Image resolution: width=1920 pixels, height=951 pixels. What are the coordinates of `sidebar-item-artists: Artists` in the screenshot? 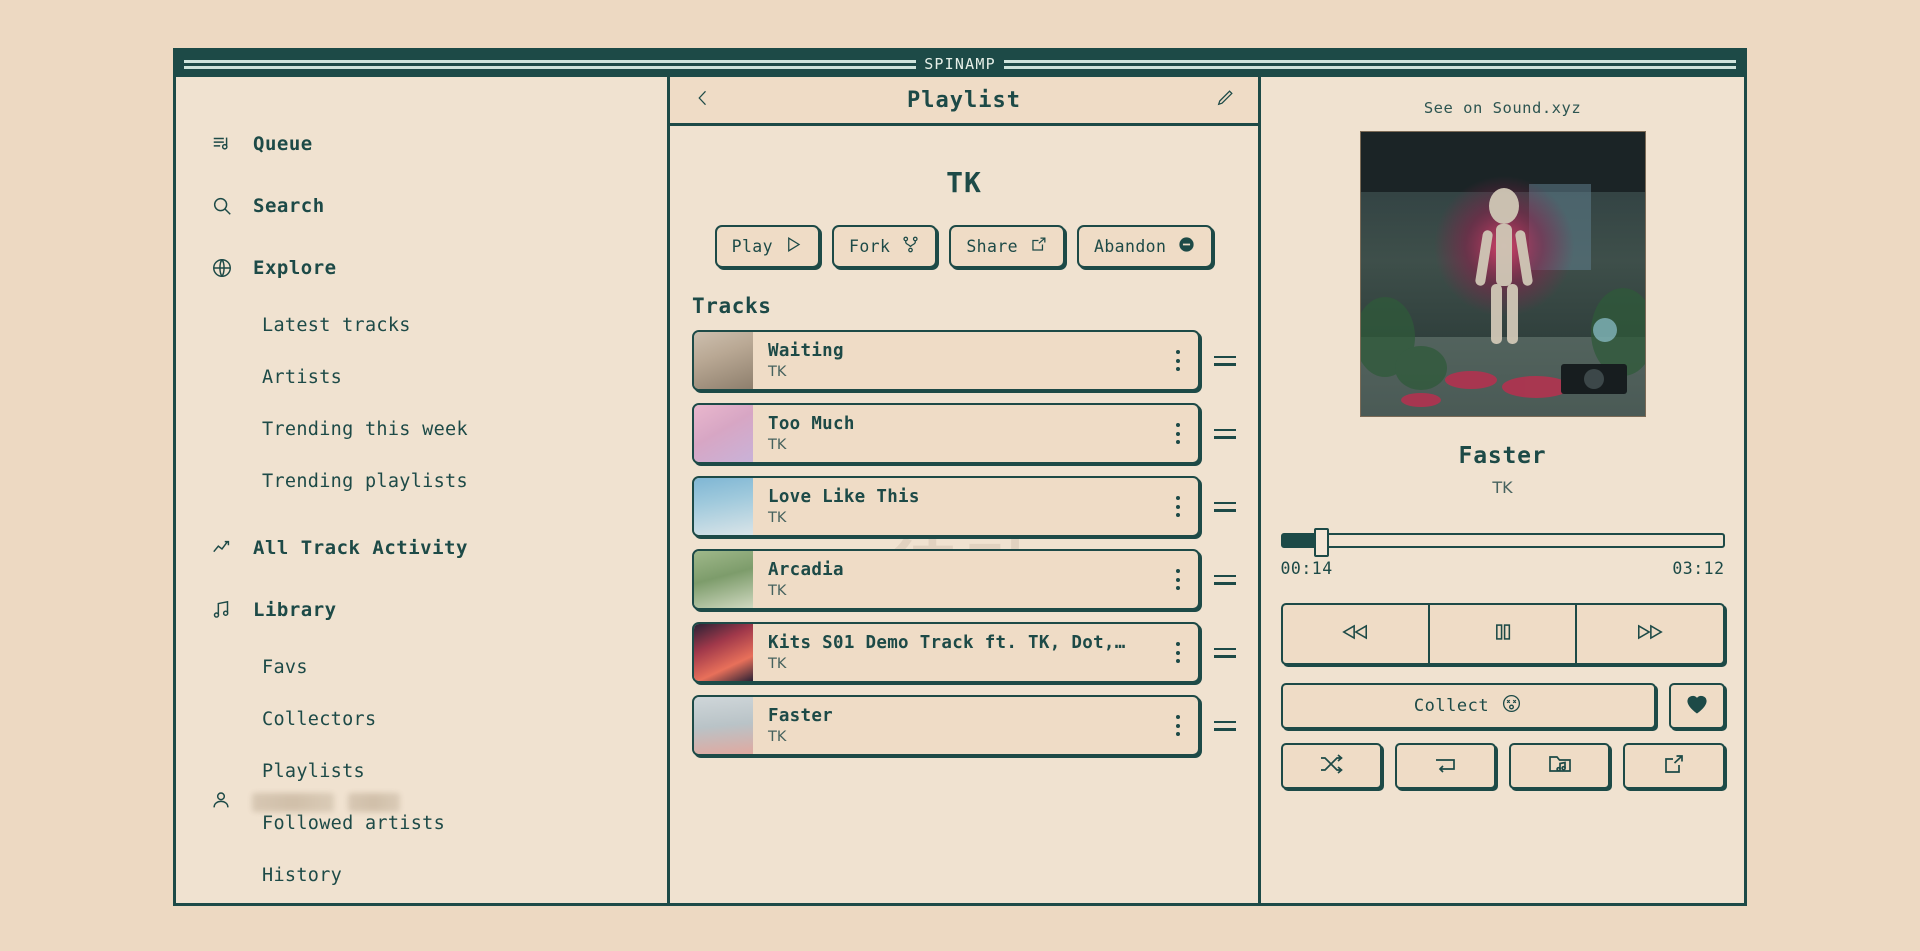 It's located at (421, 377).